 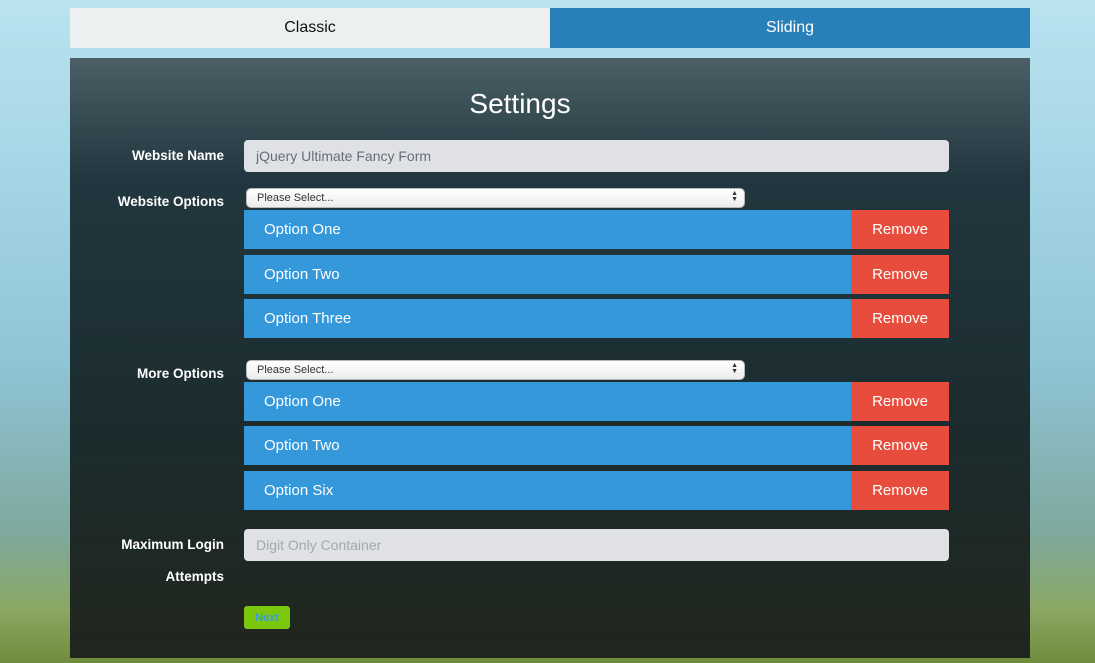 I want to click on website-options-select: Please Select... ▲ ▼, so click(x=495, y=198).